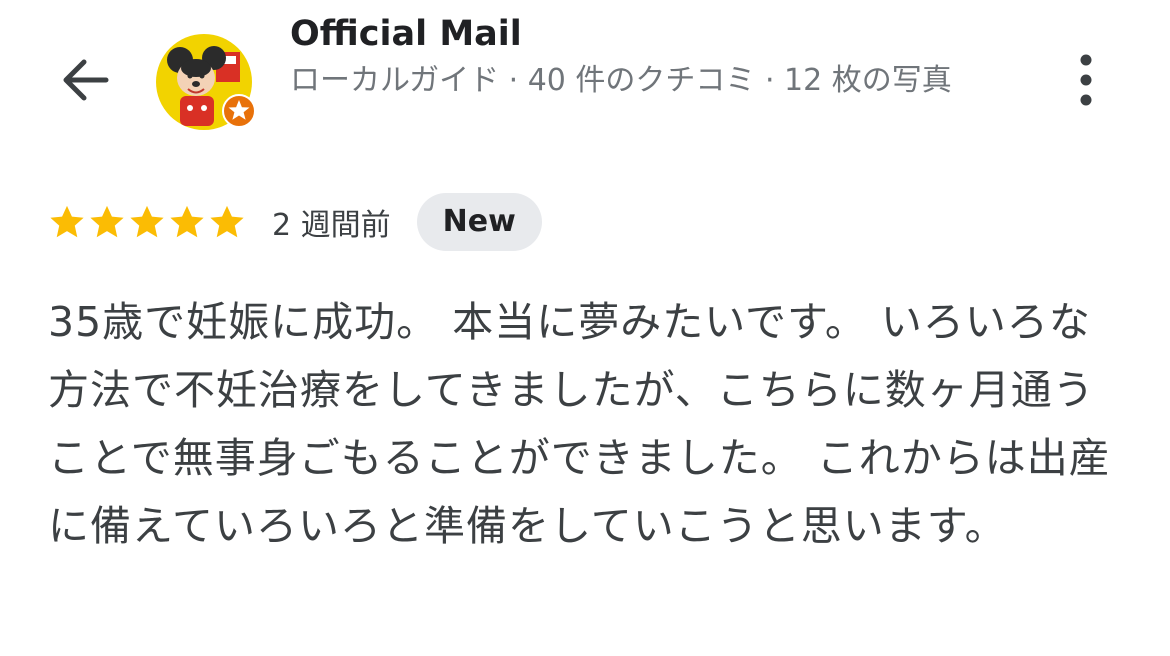  What do you see at coordinates (239, 111) in the screenshot?
I see `local-guide-star-icon` at bounding box center [239, 111].